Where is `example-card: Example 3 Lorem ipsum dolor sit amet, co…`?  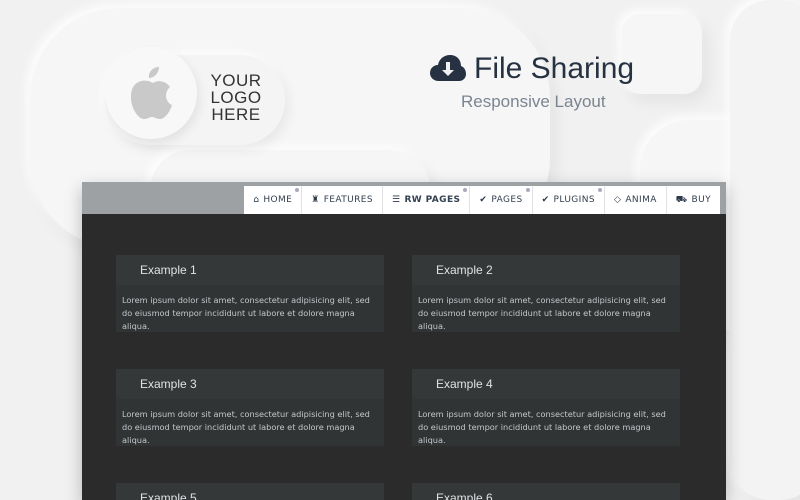
example-card: Example 3 Lorem ipsum dolor sit amet, co… is located at coordinates (250, 407).